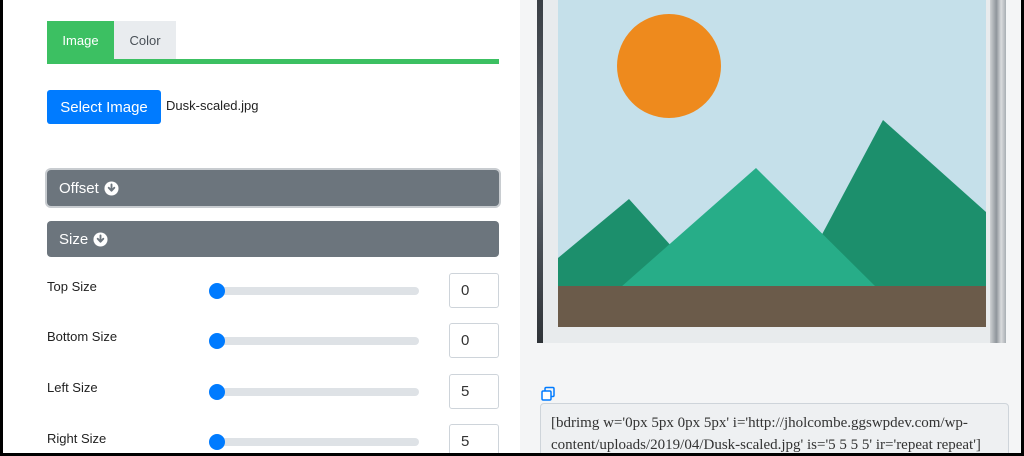  Describe the element at coordinates (212, 105) in the screenshot. I see `selected-filename: Dusk-scaled.jpg` at that location.